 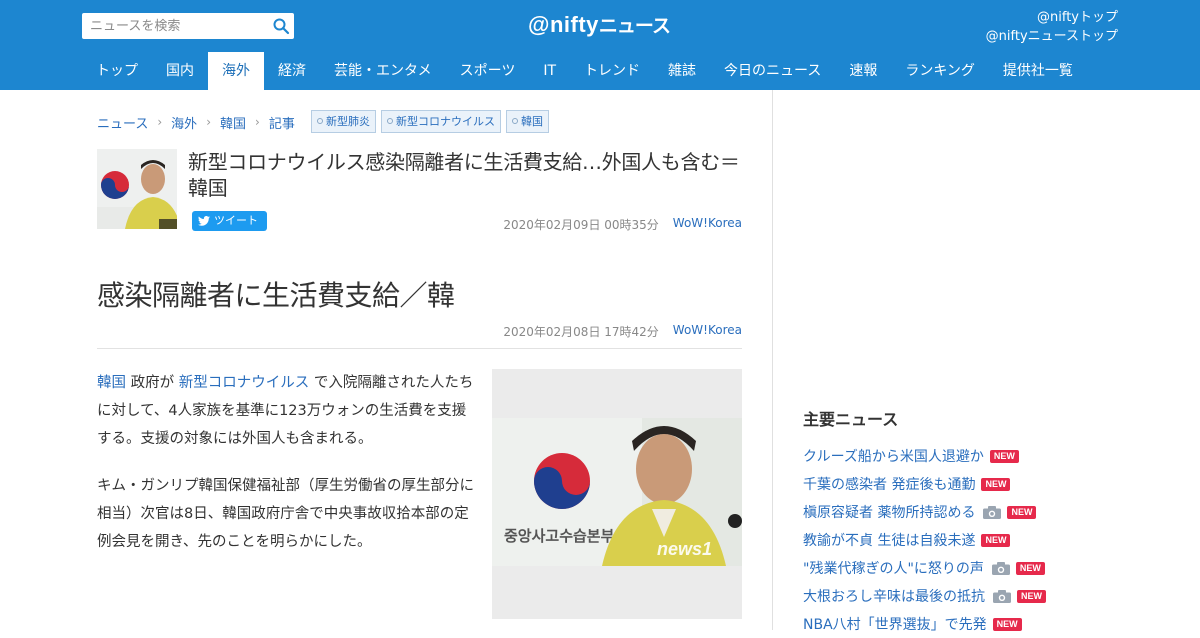 What do you see at coordinates (684, 549) in the screenshot?
I see `photo-watermark: news1` at bounding box center [684, 549].